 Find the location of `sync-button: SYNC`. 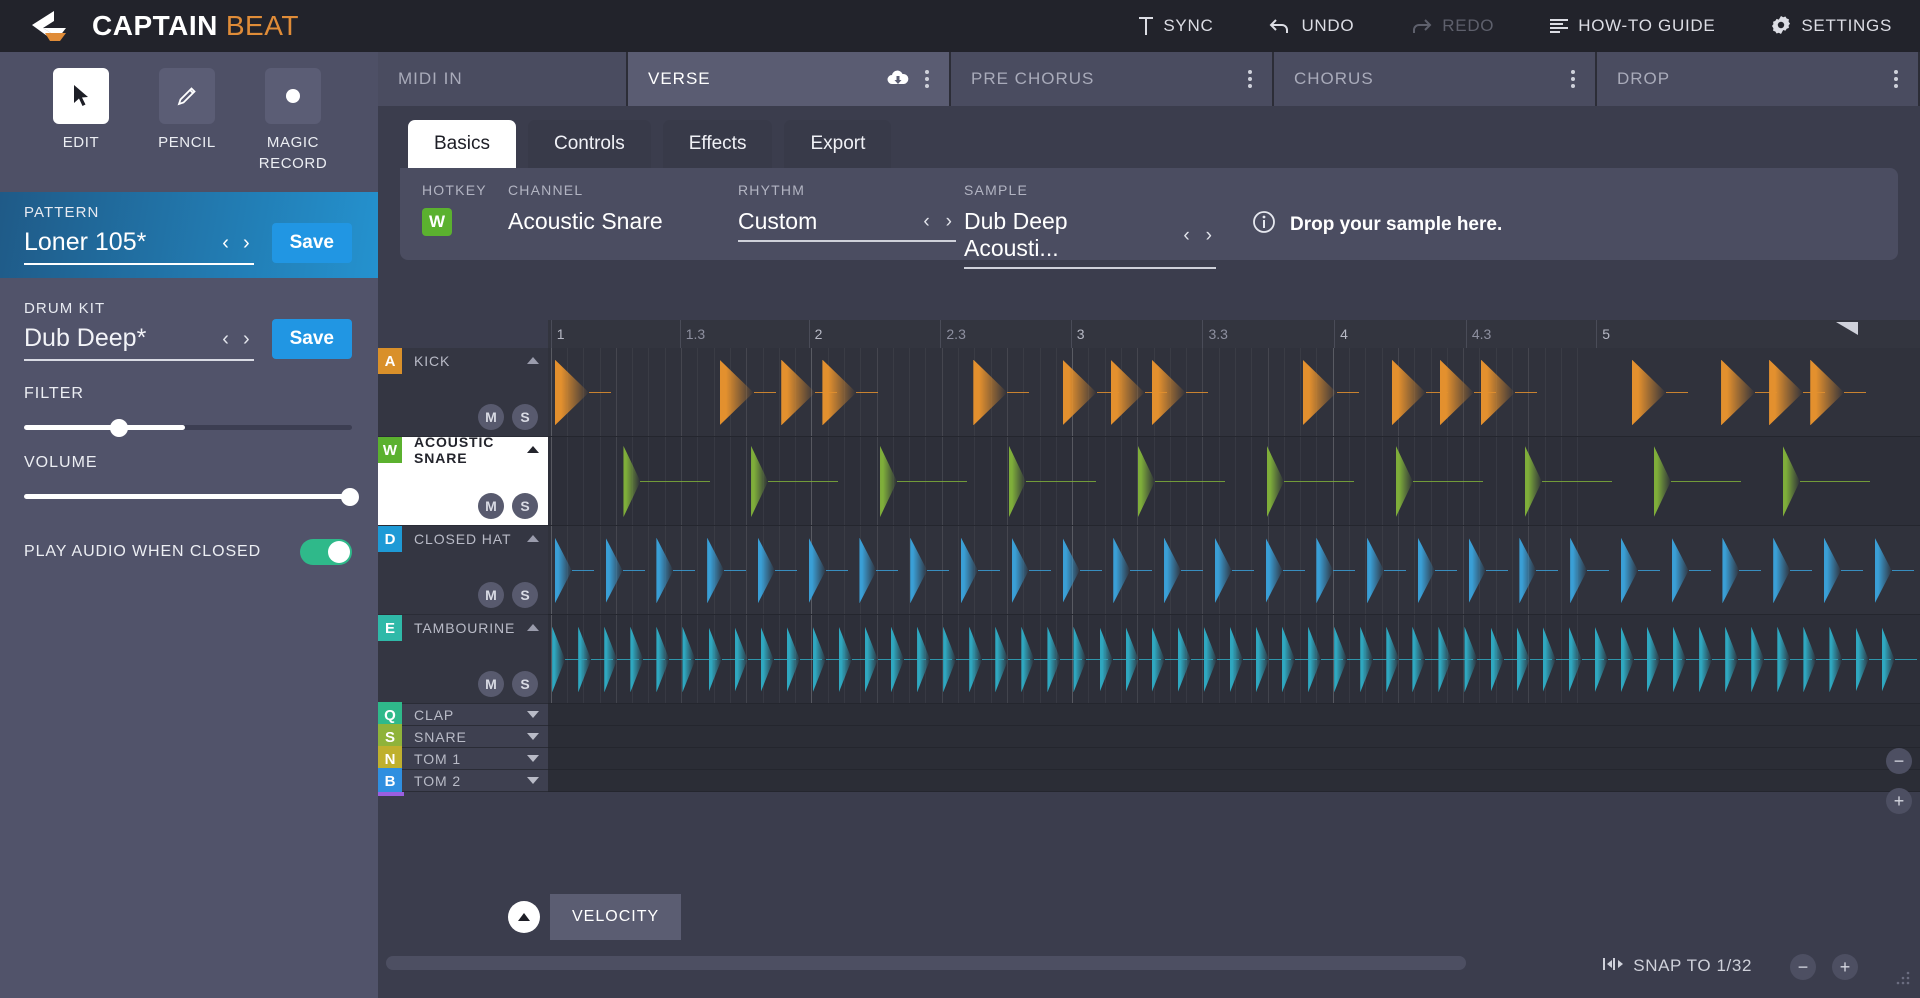

sync-button: SYNC is located at coordinates (1176, 26).